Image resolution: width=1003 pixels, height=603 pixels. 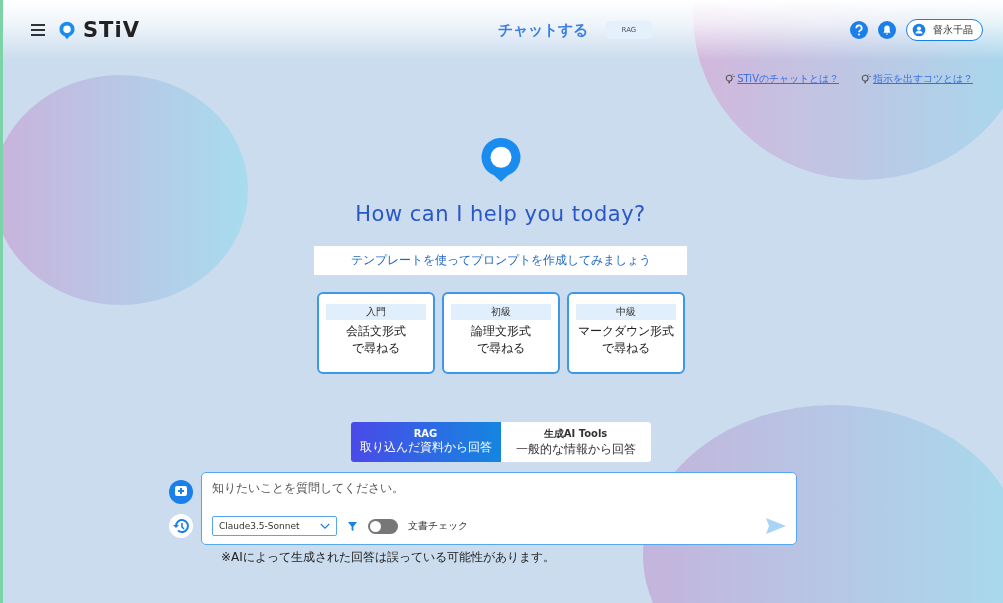 What do you see at coordinates (500, 159) in the screenshot?
I see `chat-bubble-logo-icon` at bounding box center [500, 159].